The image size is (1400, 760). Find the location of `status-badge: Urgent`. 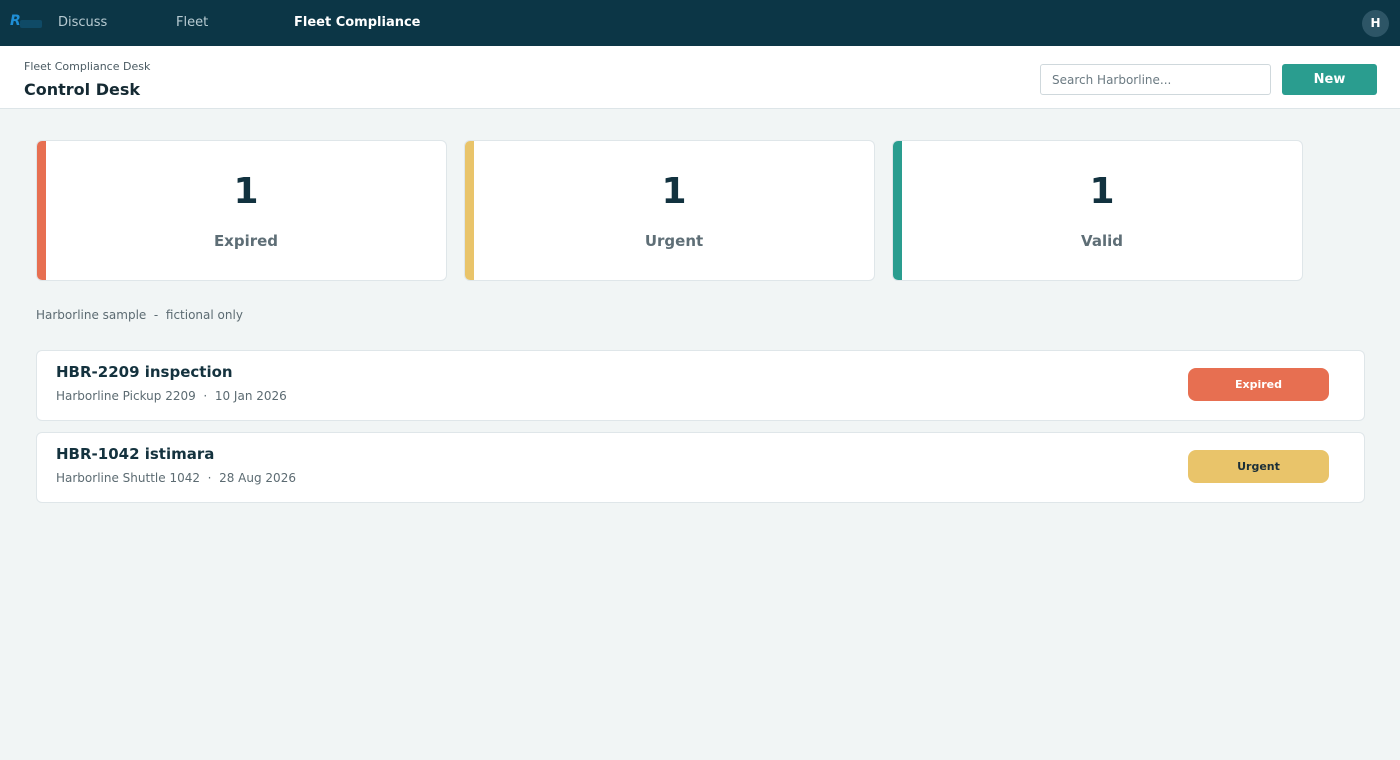

status-badge: Urgent is located at coordinates (1258, 466).